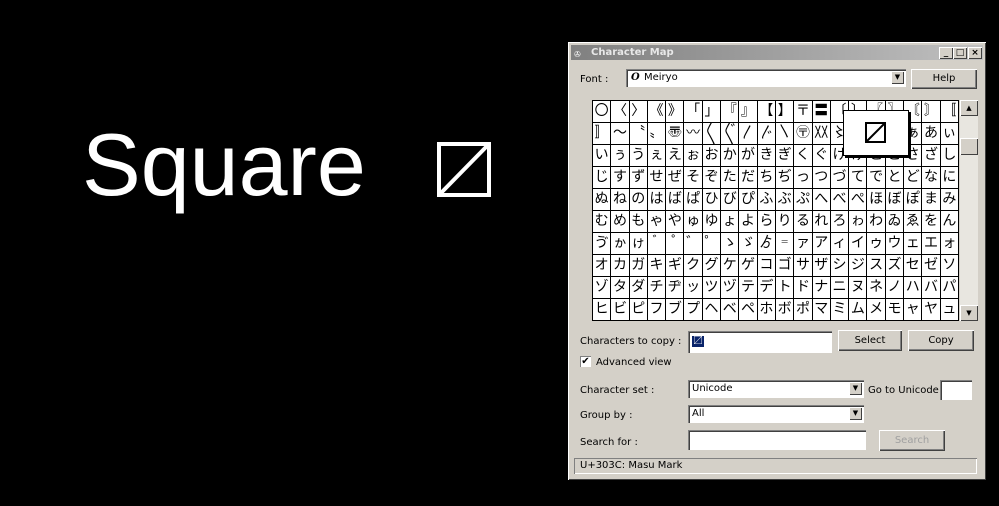  I want to click on character-cell: ぉ, so click(693, 156).